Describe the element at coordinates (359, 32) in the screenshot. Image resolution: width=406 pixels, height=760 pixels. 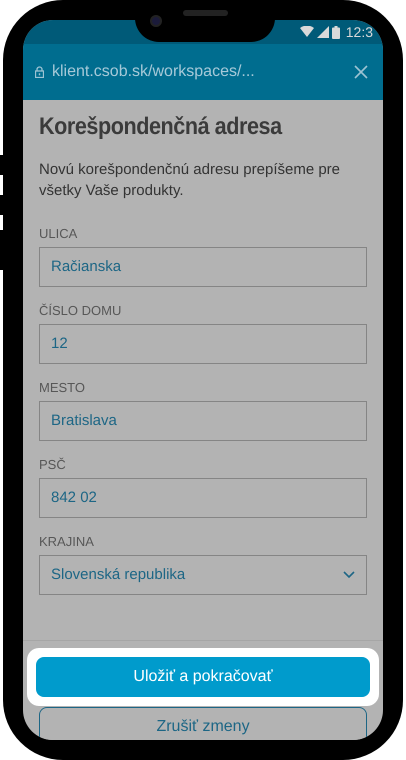
I see `clock-time: 12:3` at that location.